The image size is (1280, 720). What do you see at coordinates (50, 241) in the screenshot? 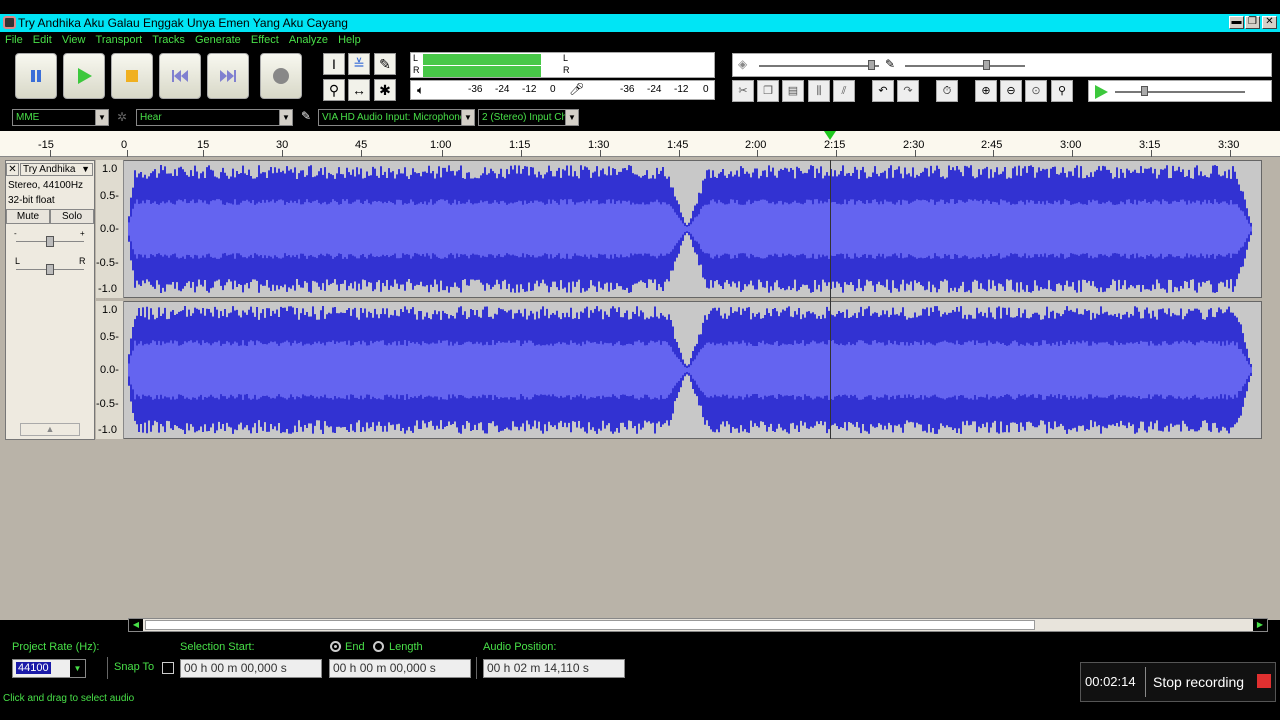
I see `gain-thumb` at bounding box center [50, 241].